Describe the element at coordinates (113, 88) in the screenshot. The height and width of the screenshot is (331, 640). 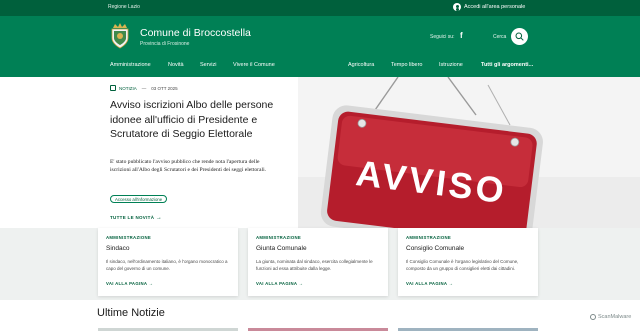
I see `calendar-icon` at that location.